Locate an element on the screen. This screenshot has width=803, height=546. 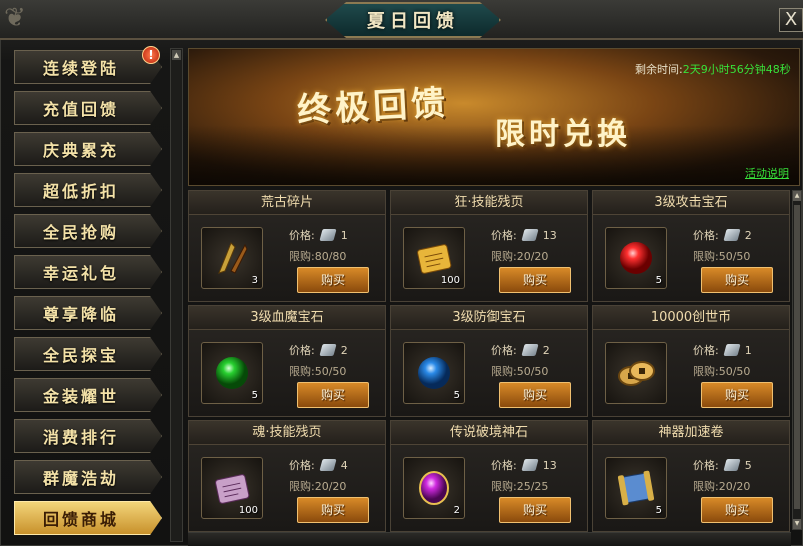
item-name: 荒古碎片 is located at coordinates (287, 203).